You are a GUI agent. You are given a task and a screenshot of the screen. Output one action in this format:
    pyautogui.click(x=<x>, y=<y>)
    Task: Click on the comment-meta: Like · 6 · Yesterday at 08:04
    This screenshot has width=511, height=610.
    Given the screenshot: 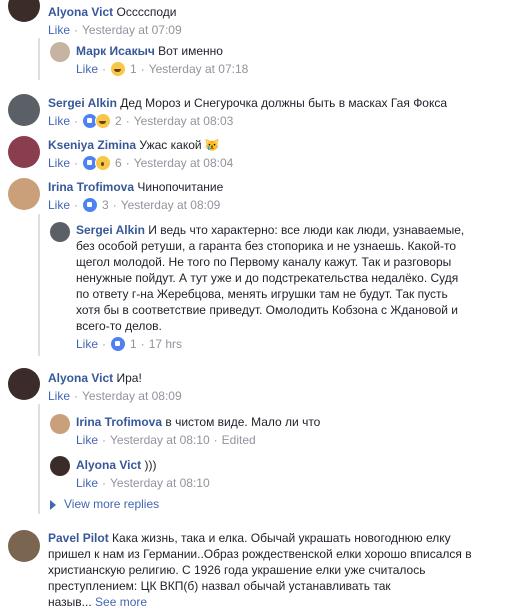 What is the action you would take?
    pyautogui.click(x=140, y=163)
    